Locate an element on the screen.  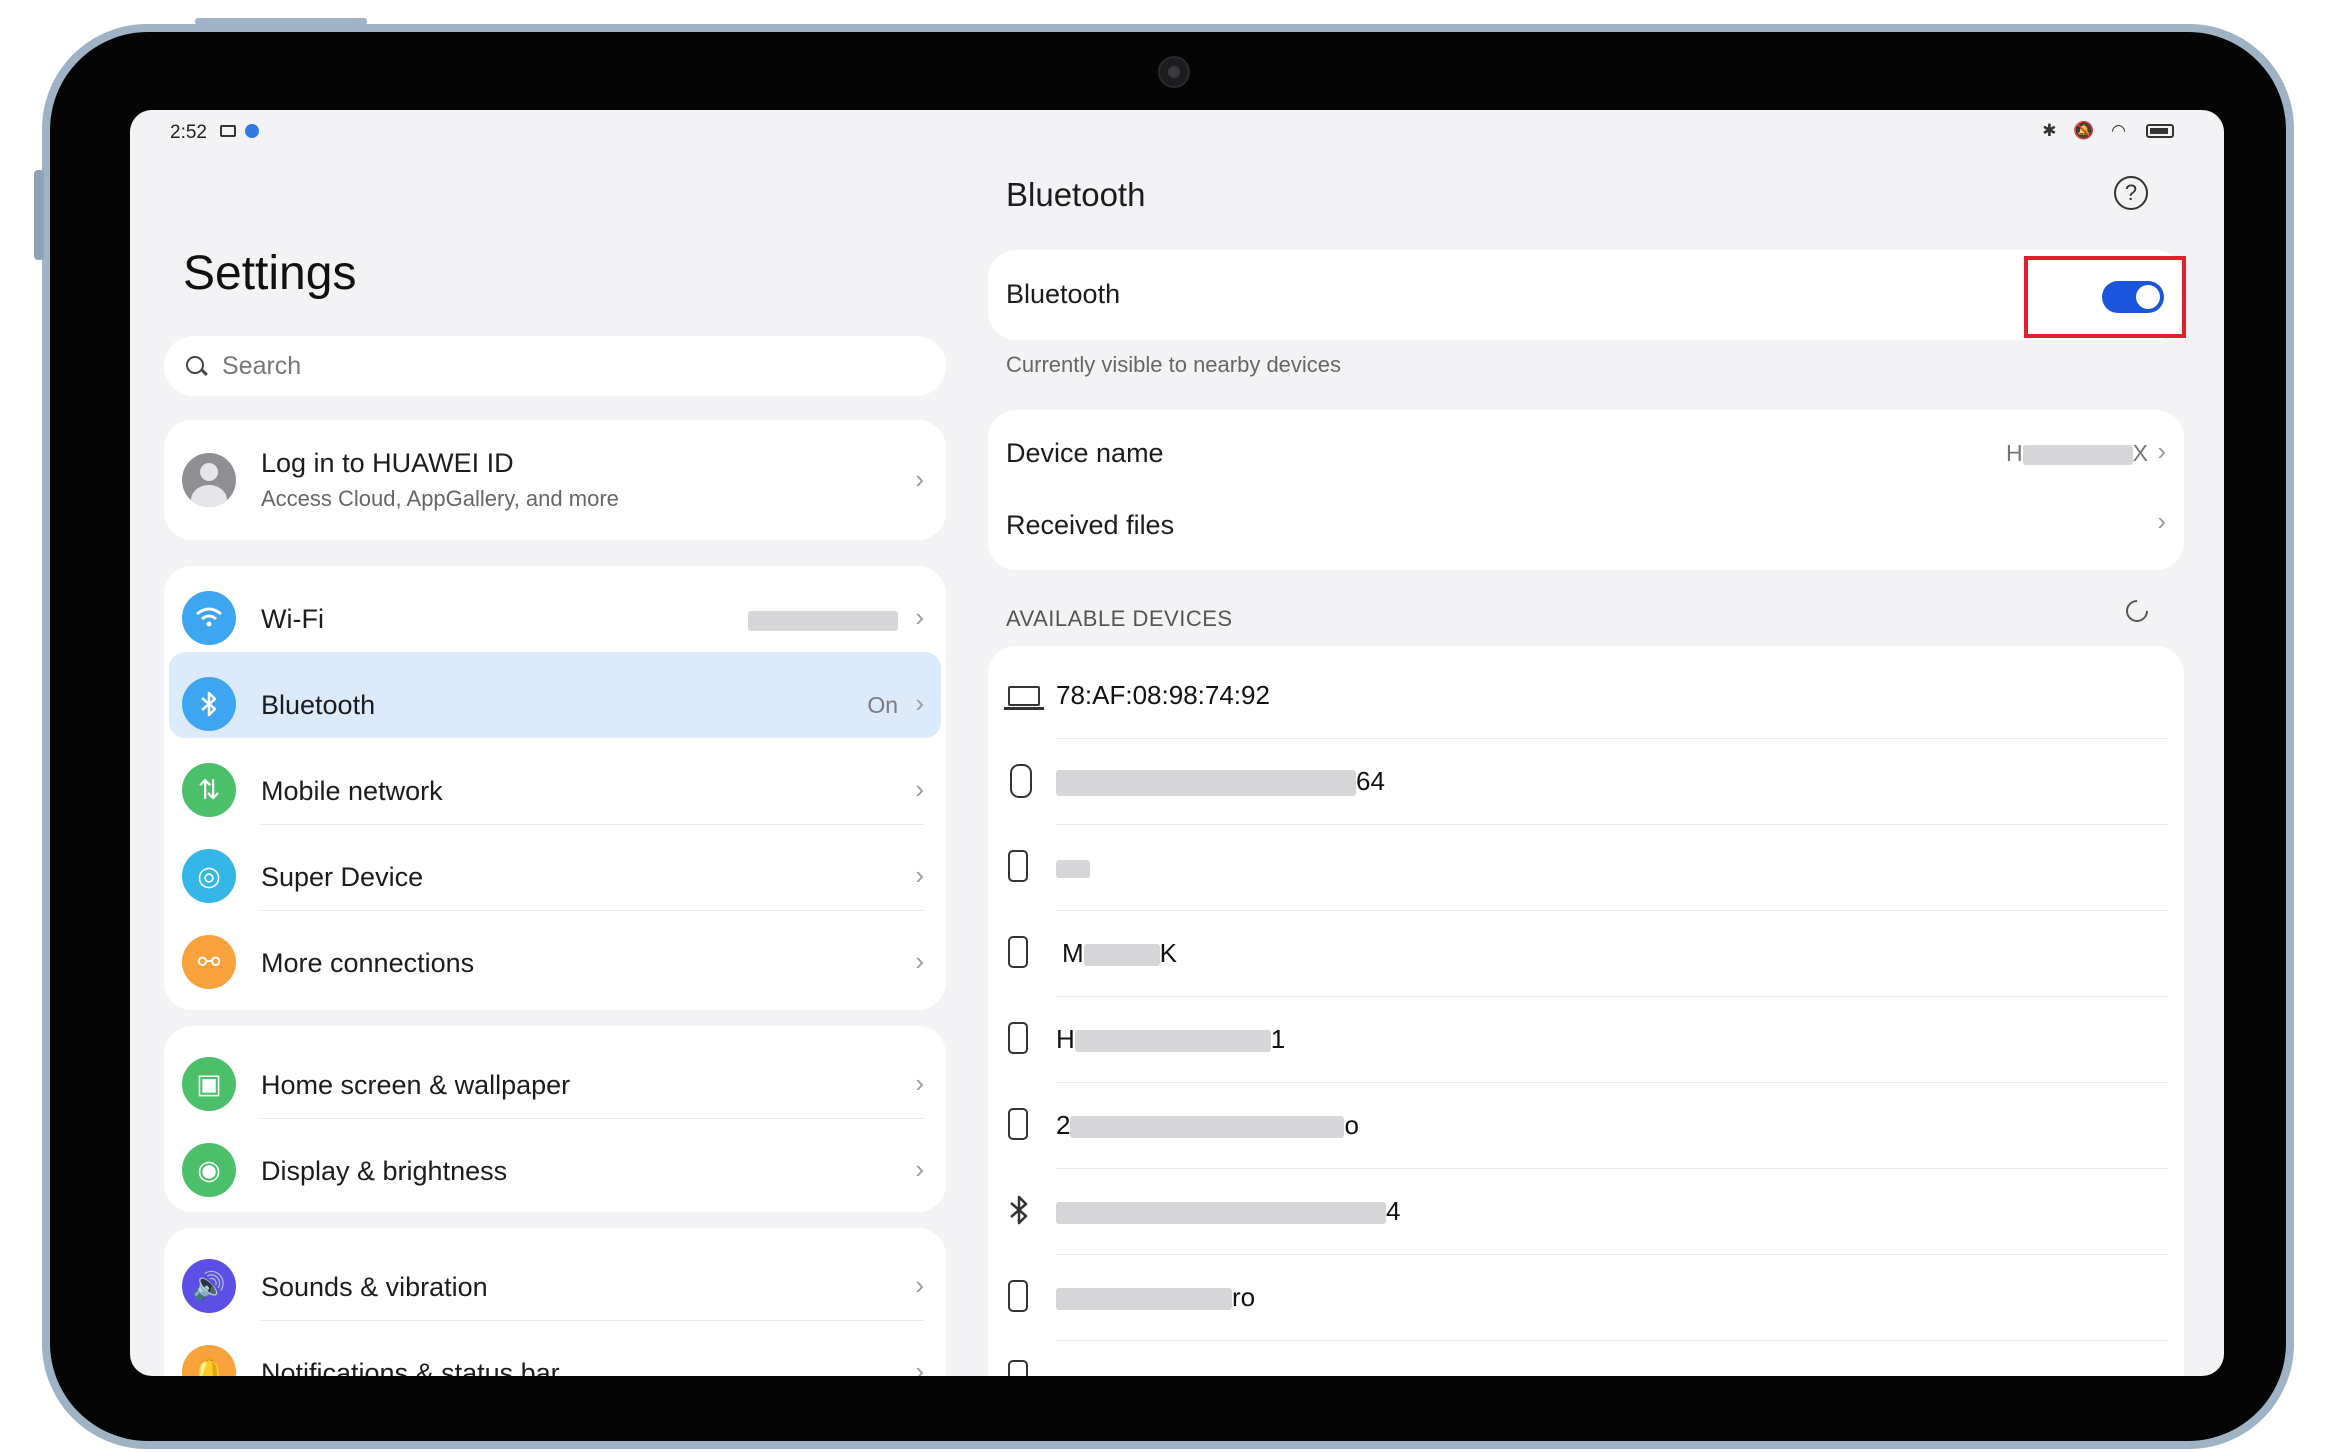
sidebar-item-label: Wi-Fi is located at coordinates (292, 619).